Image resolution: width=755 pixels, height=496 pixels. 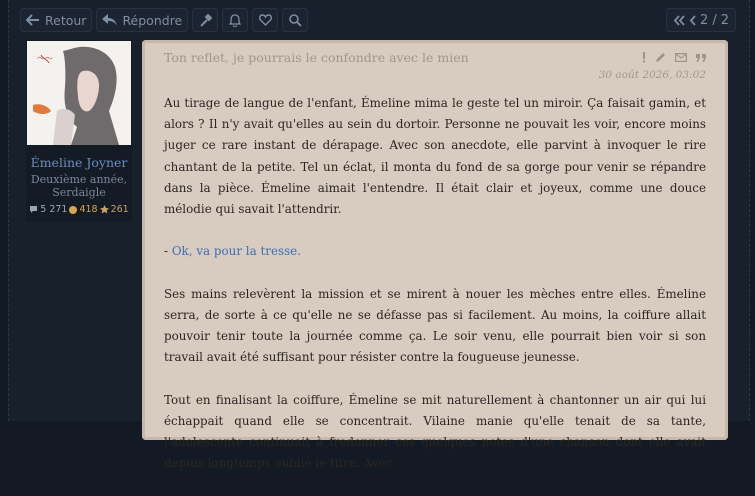 What do you see at coordinates (681, 57) in the screenshot?
I see `mail-icon` at bounding box center [681, 57].